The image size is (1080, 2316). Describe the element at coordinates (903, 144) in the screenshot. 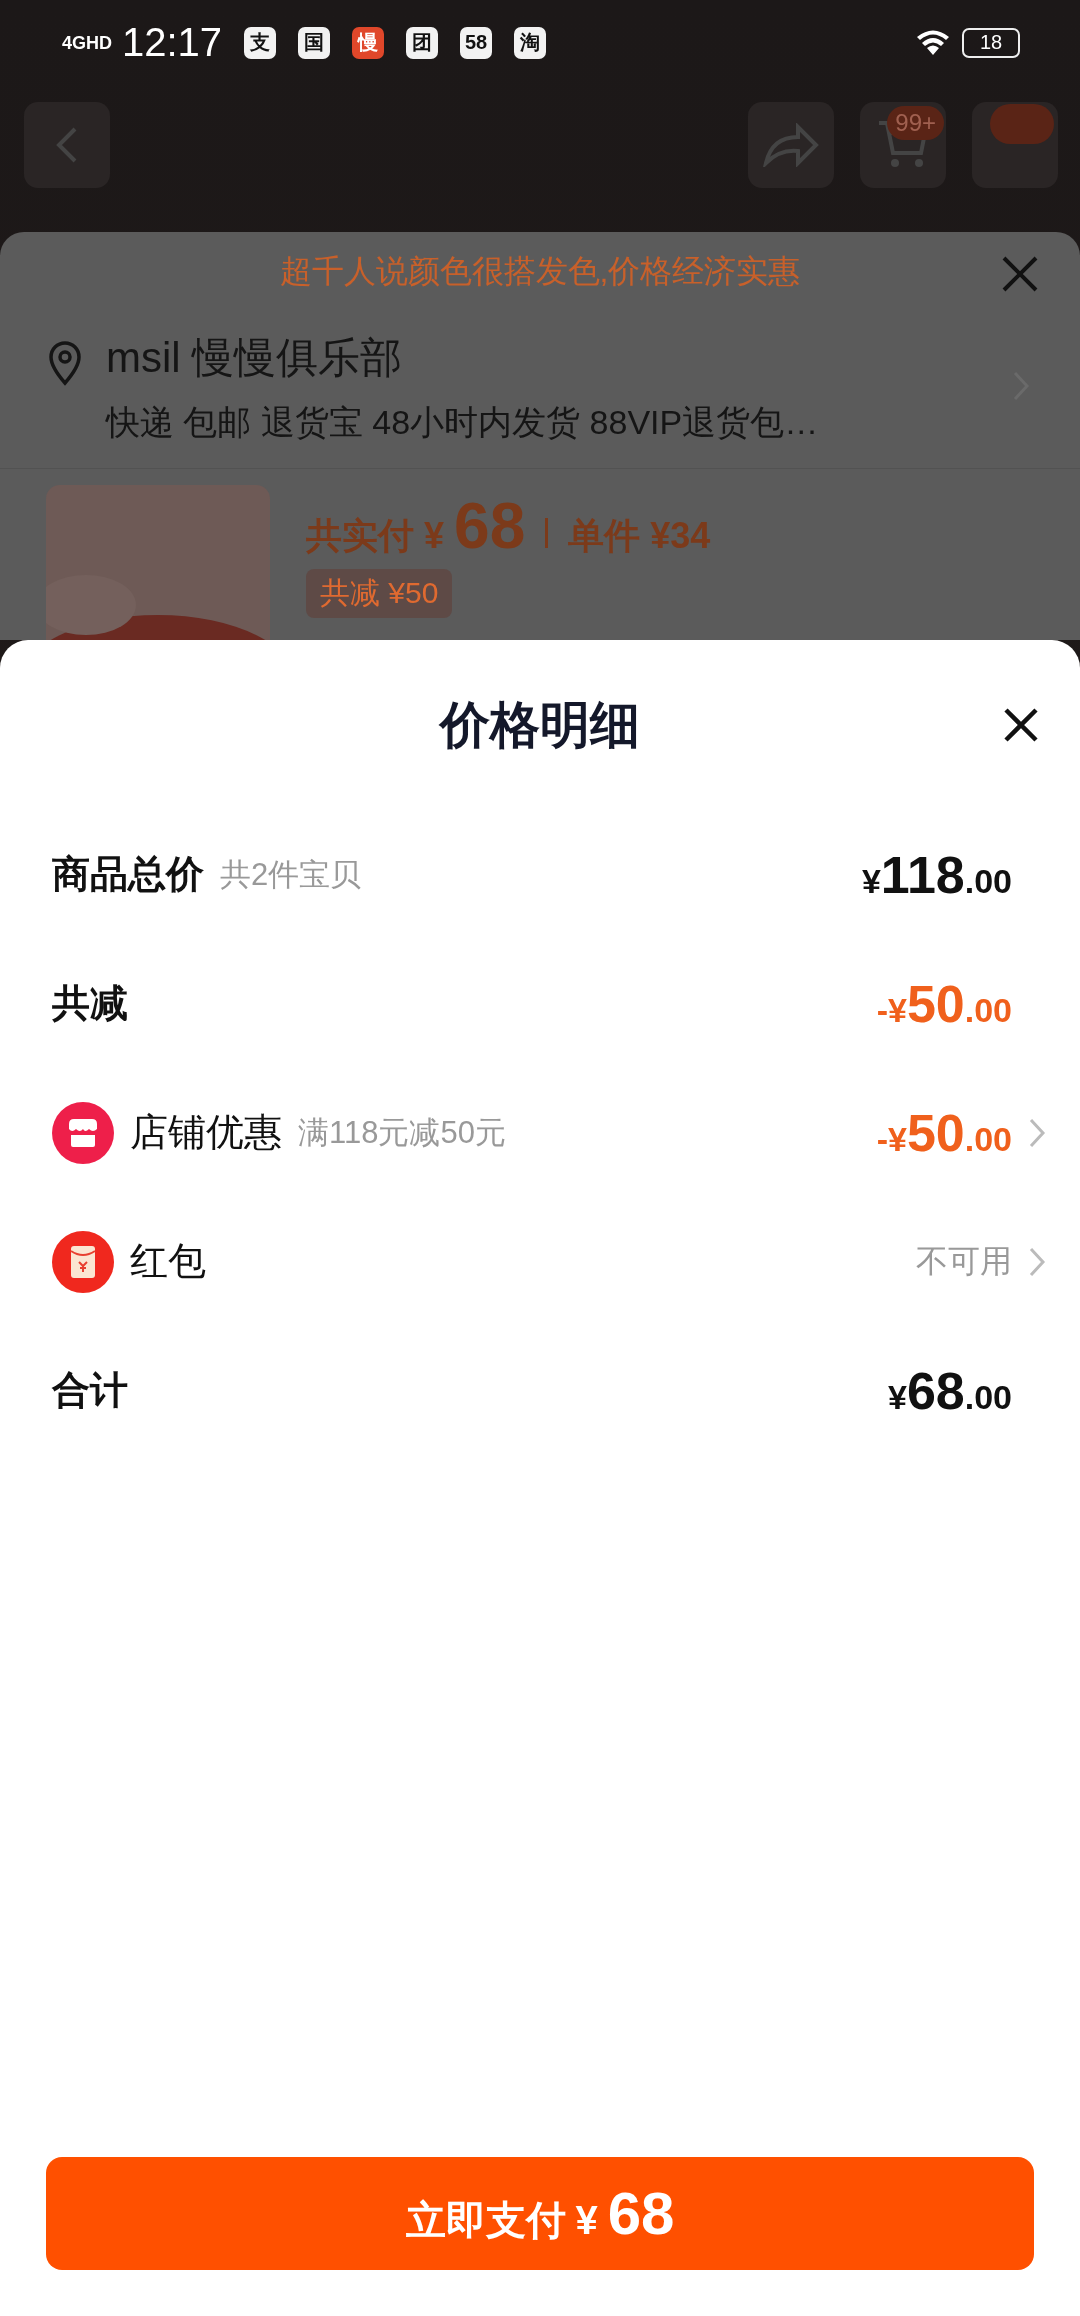

I see `cart-button: 99+` at that location.